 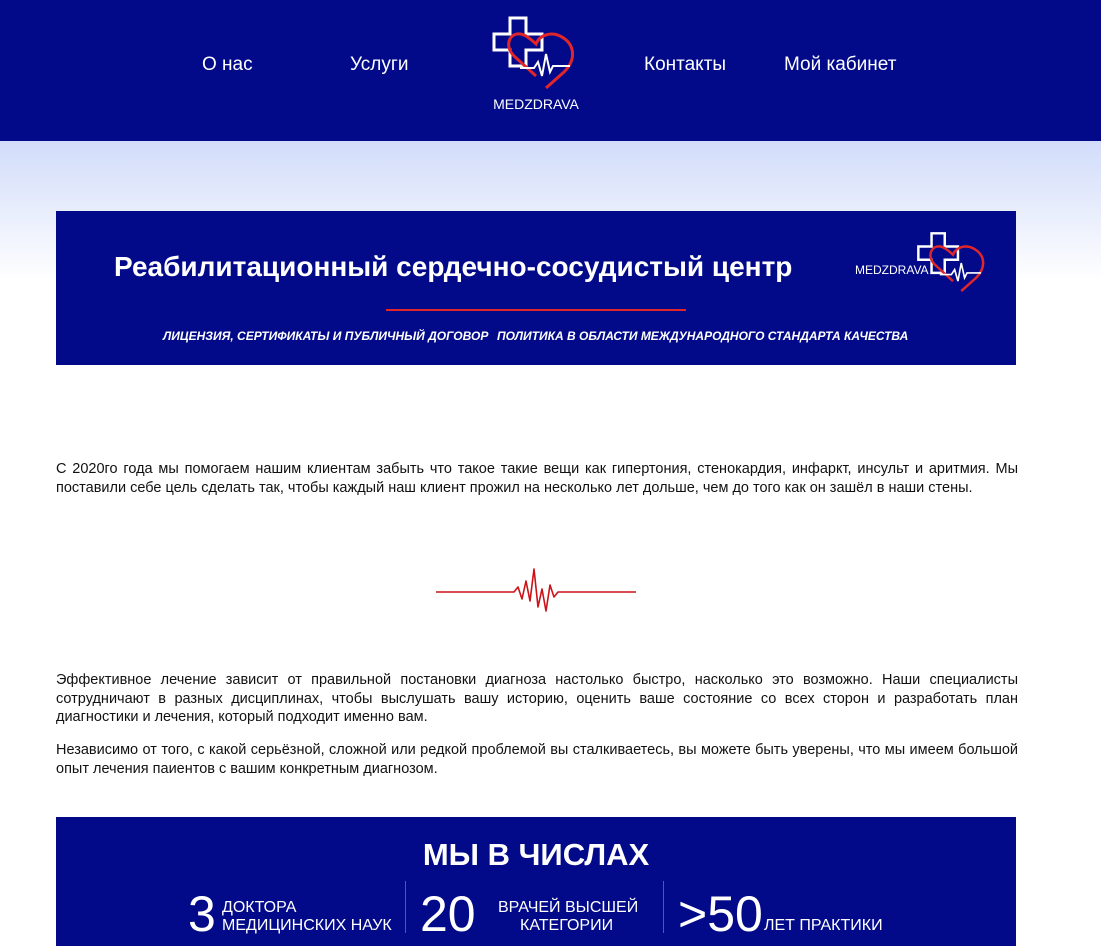 What do you see at coordinates (823, 925) in the screenshot?
I see `stat-years-label: ЛЕТ ПРАКТИКИ` at bounding box center [823, 925].